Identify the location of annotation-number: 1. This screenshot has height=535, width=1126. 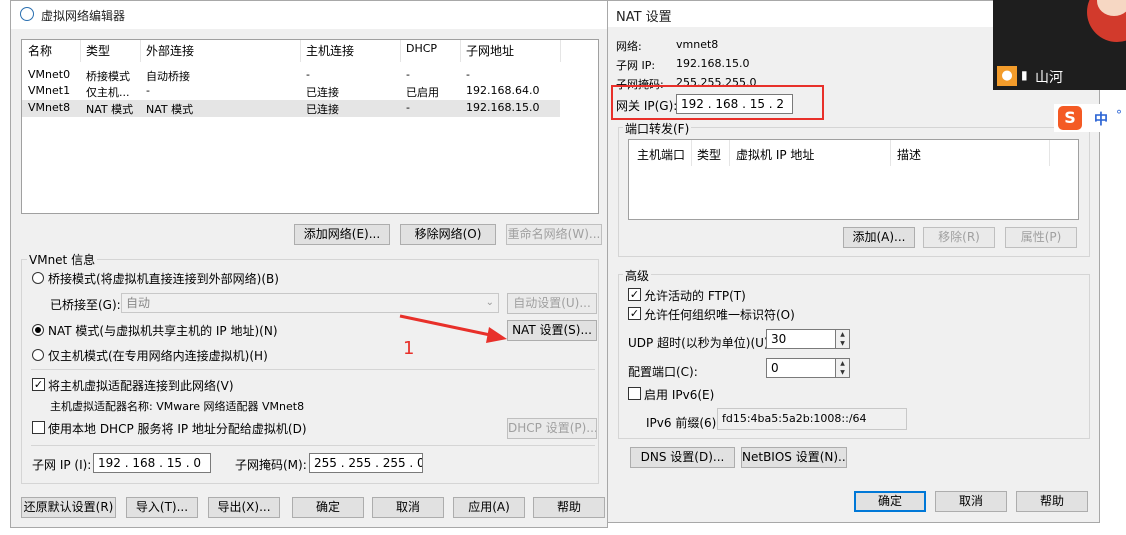
(409, 348).